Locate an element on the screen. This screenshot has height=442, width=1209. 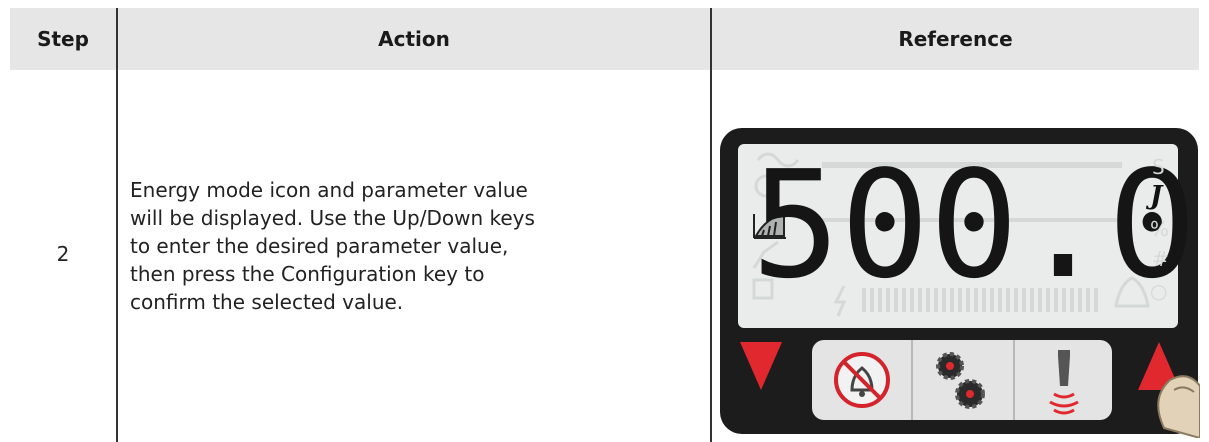
header-action: Action is located at coordinates (414, 39).